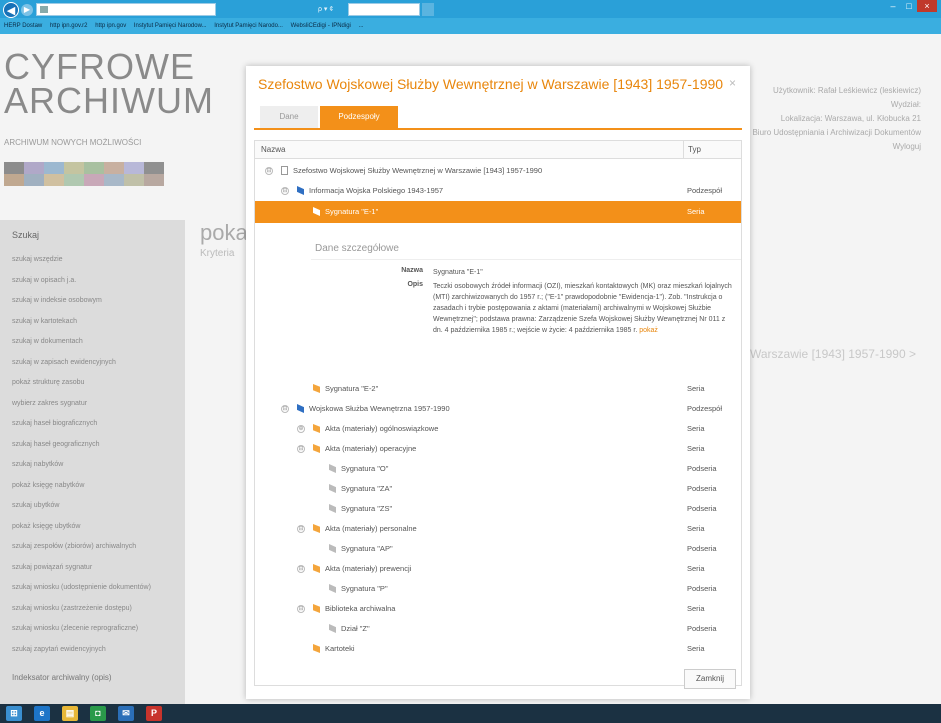 The image size is (941, 723). Describe the element at coordinates (23, 26) in the screenshot. I see `favorite-link: HERP Dostaw` at that location.